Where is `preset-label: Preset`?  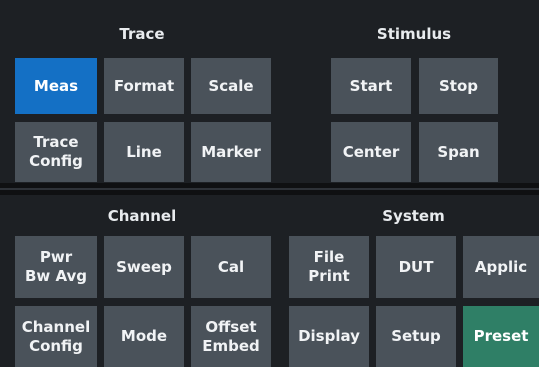
preset-label: Preset is located at coordinates (501, 336).